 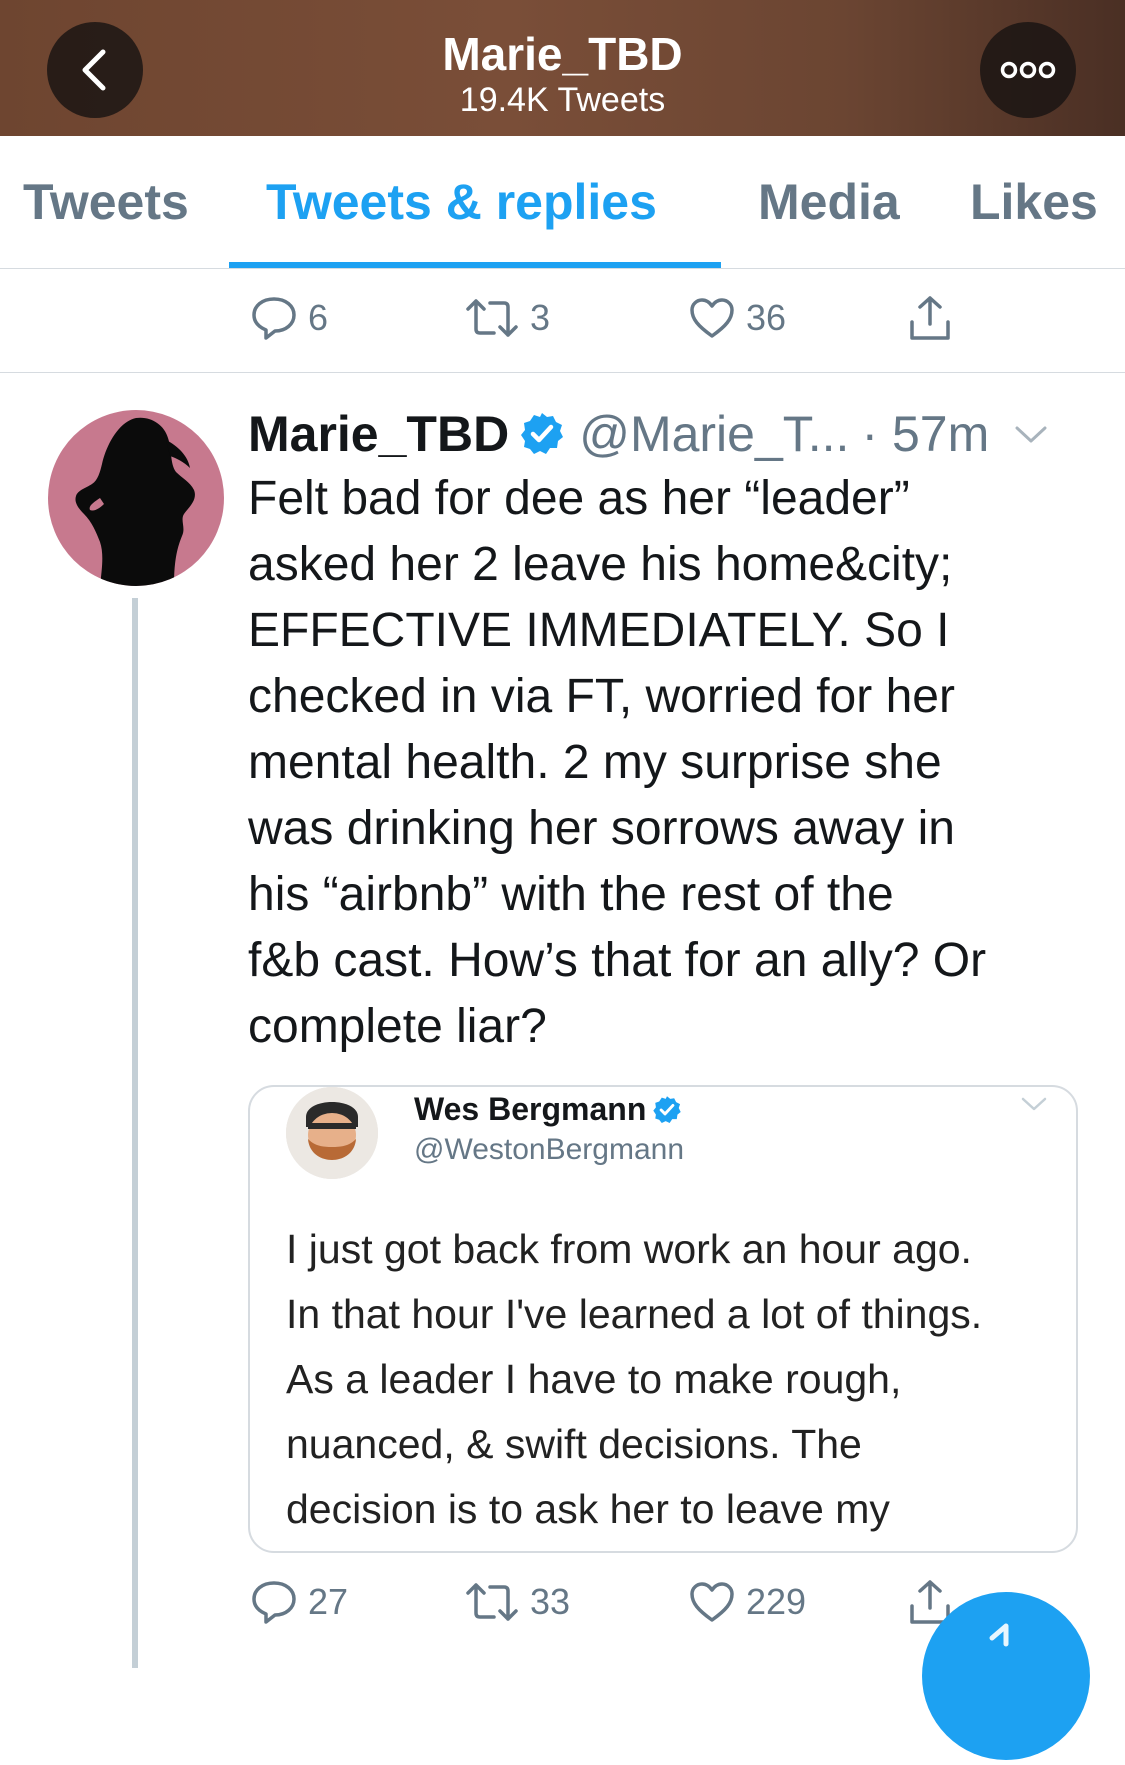 What do you see at coordinates (594, 1379) in the screenshot?
I see `quoted-text-line: As a leader I have to make rough,` at bounding box center [594, 1379].